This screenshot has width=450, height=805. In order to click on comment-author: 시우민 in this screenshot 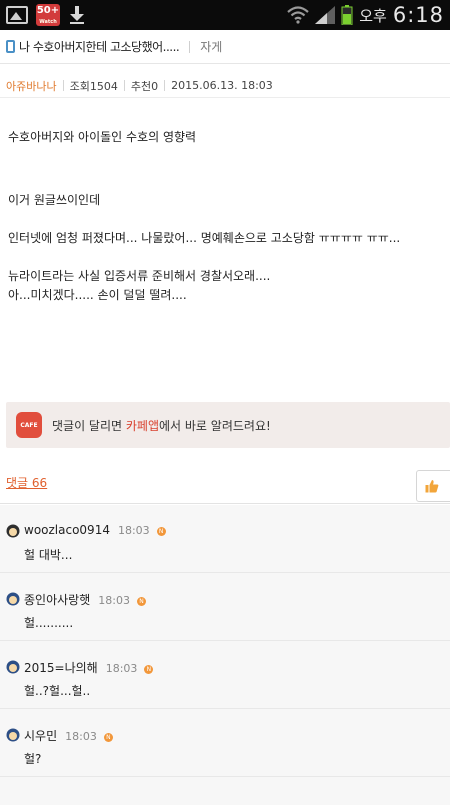, I will do `click(40, 736)`.